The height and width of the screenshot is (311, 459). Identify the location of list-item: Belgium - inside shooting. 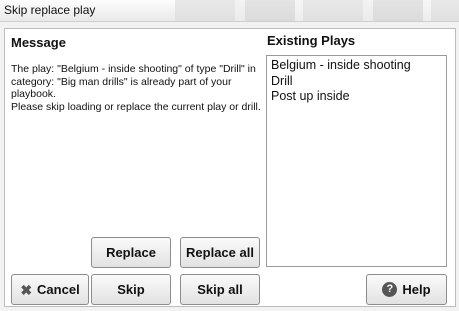
(358, 66).